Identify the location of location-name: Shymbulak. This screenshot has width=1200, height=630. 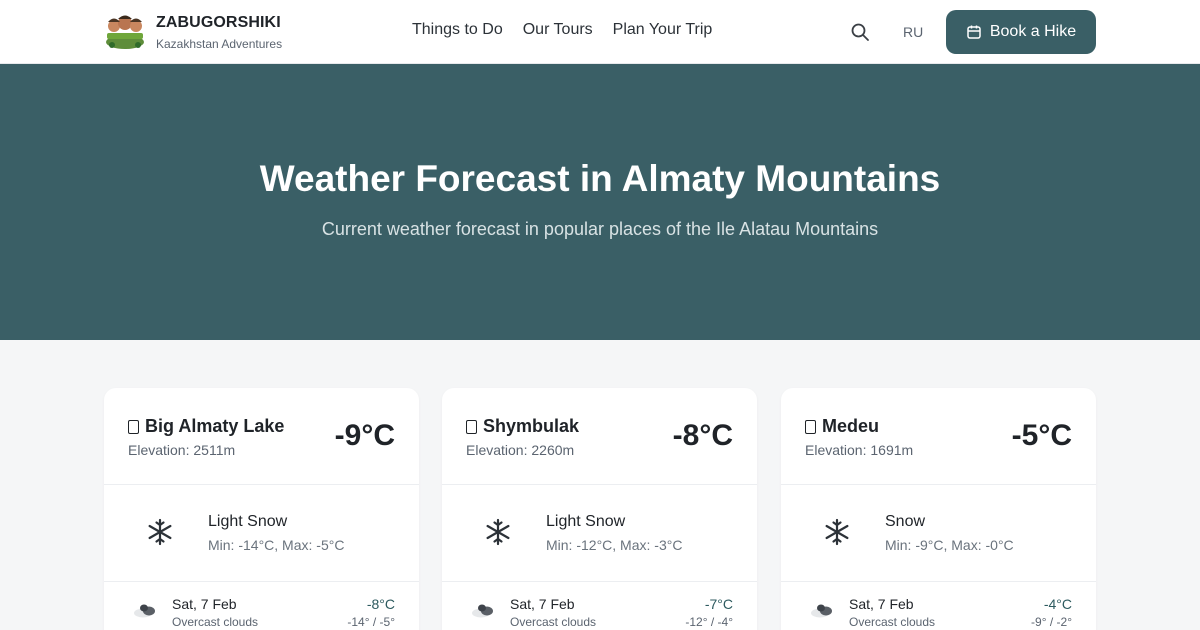
(531, 426).